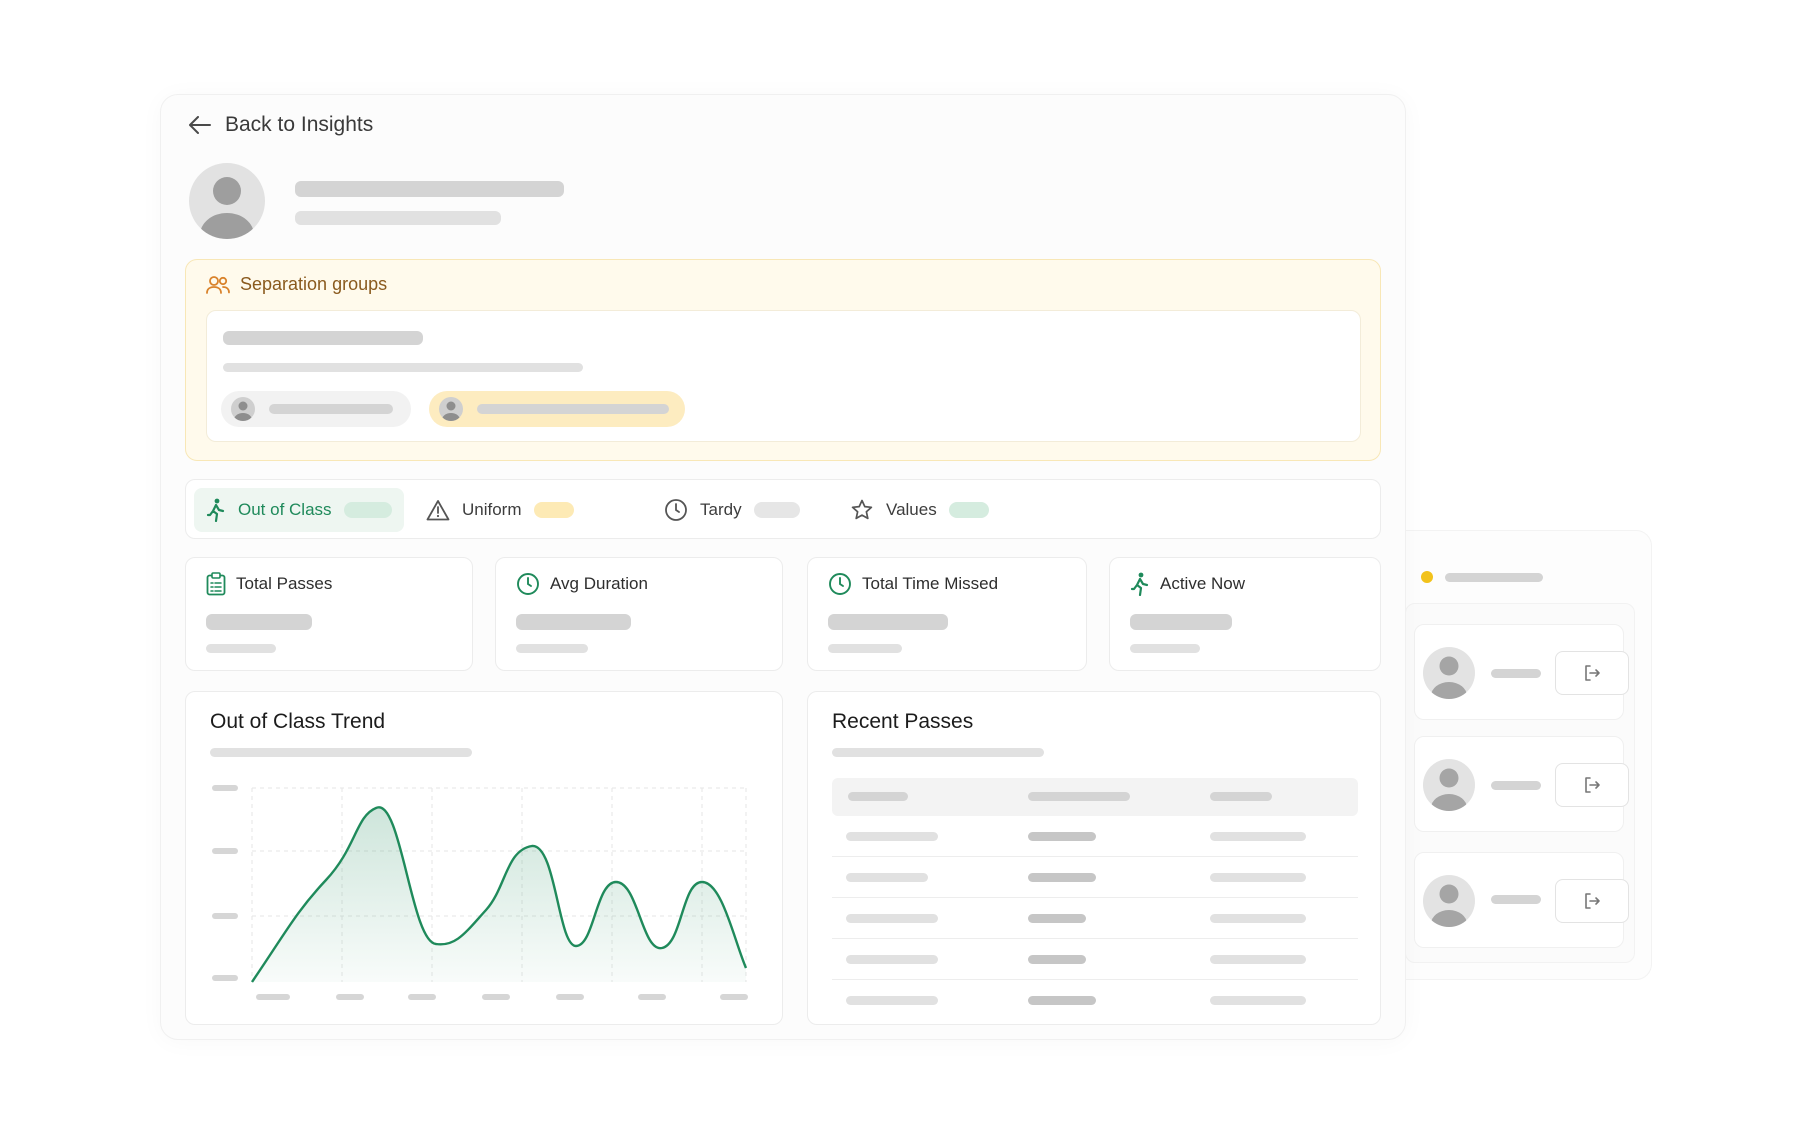 The width and height of the screenshot is (1800, 1125). I want to click on back-to-insights-link: Back to Insights, so click(281, 125).